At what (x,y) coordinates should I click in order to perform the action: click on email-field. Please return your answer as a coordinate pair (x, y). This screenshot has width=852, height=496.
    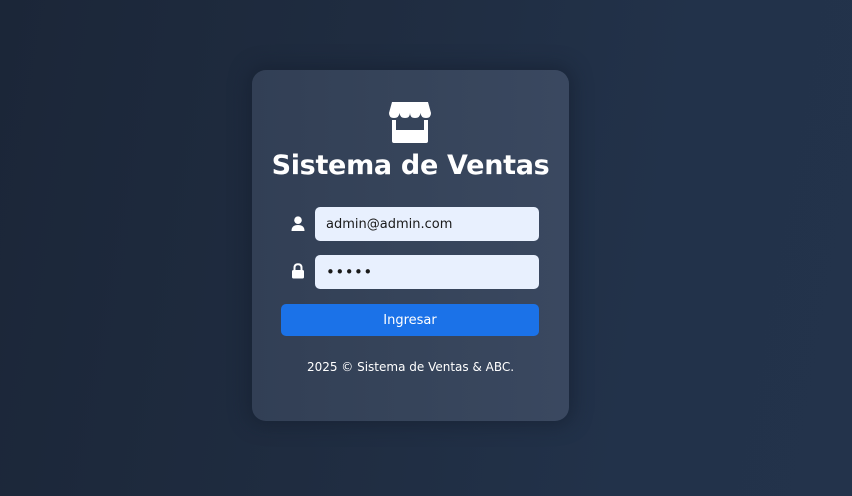
    Looking at the image, I should click on (427, 224).